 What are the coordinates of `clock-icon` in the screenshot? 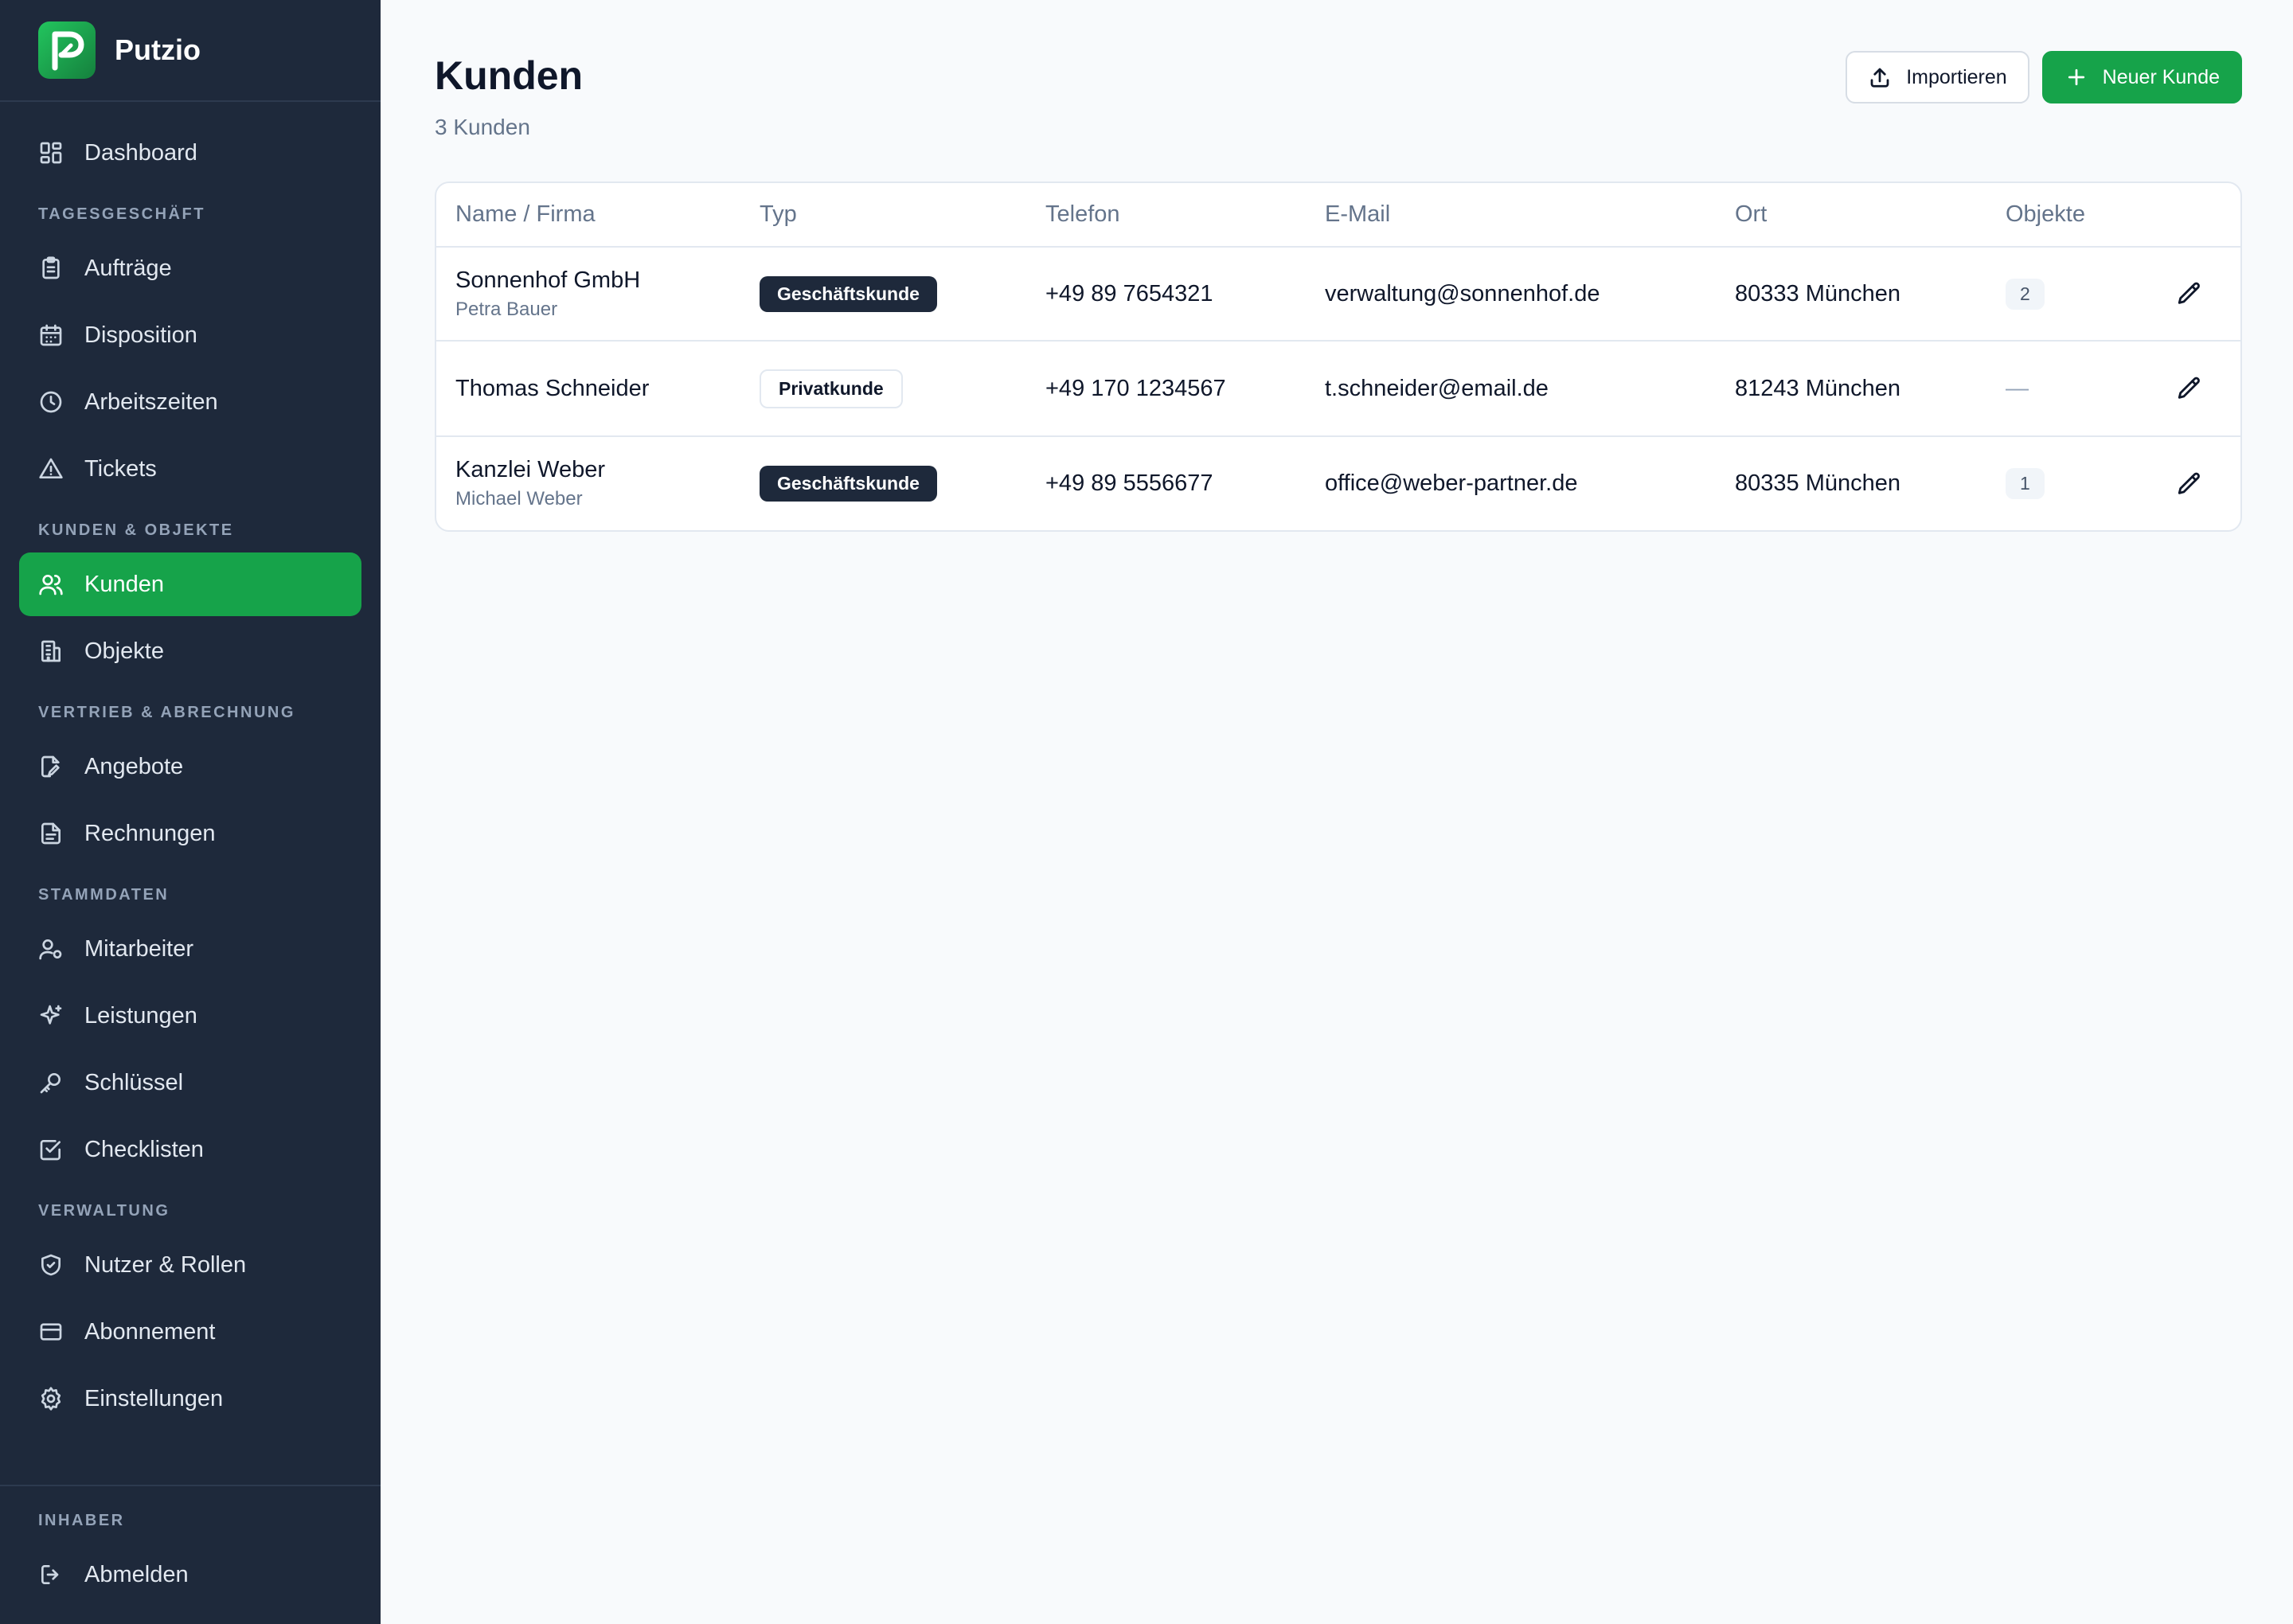 It's located at (51, 402).